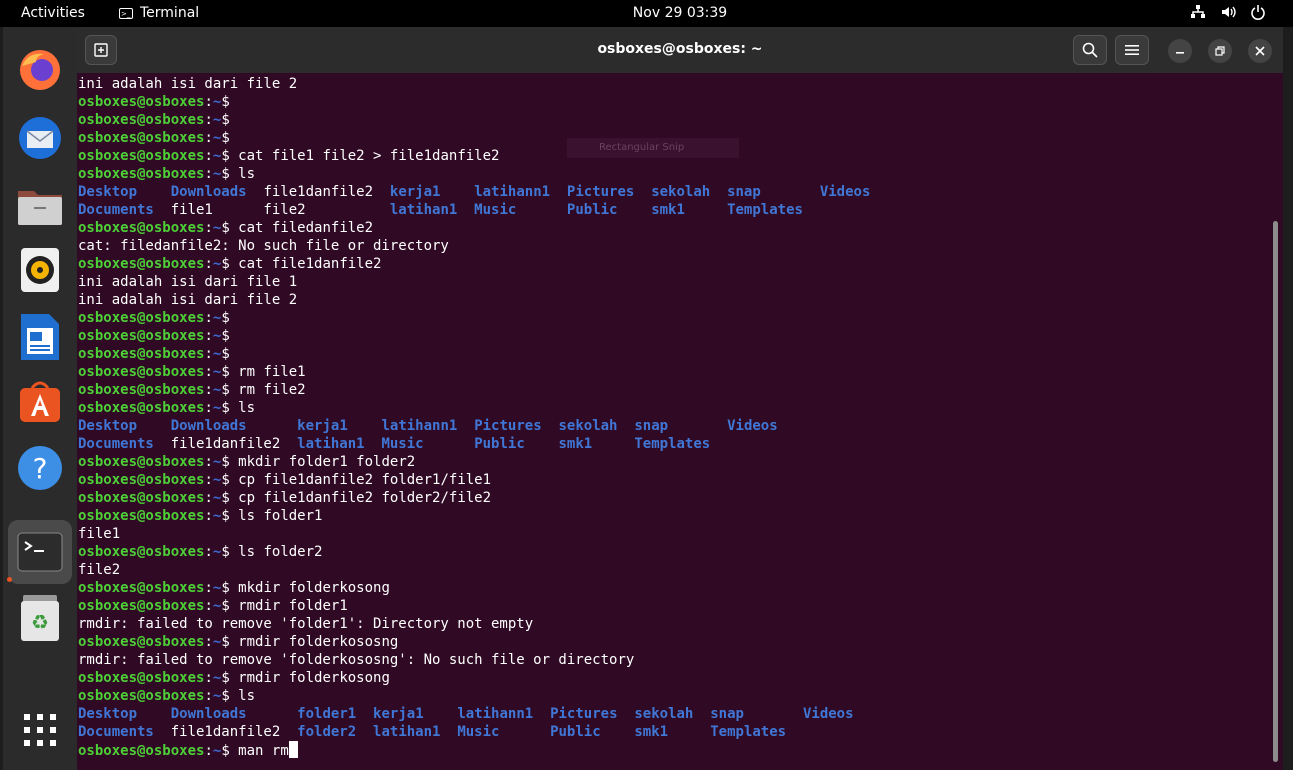  What do you see at coordinates (668, 210) in the screenshot?
I see `directory-name: smk1` at bounding box center [668, 210].